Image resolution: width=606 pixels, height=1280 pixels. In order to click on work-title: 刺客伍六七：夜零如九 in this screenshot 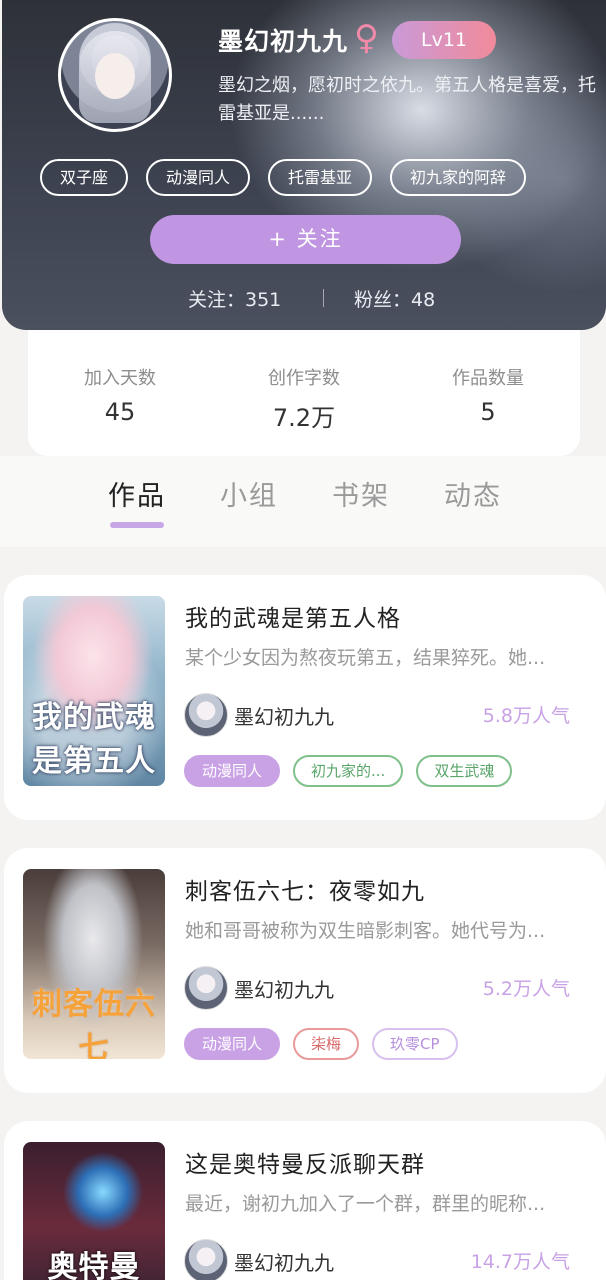, I will do `click(305, 889)`.